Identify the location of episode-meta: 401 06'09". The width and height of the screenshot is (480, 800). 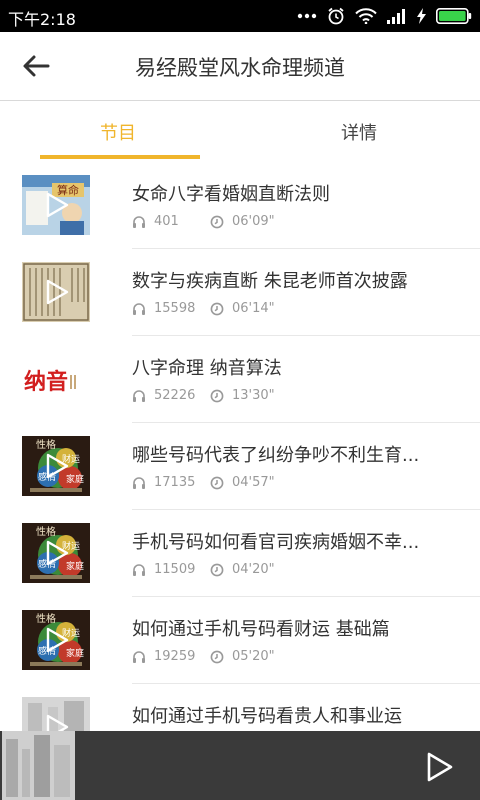
(203, 221).